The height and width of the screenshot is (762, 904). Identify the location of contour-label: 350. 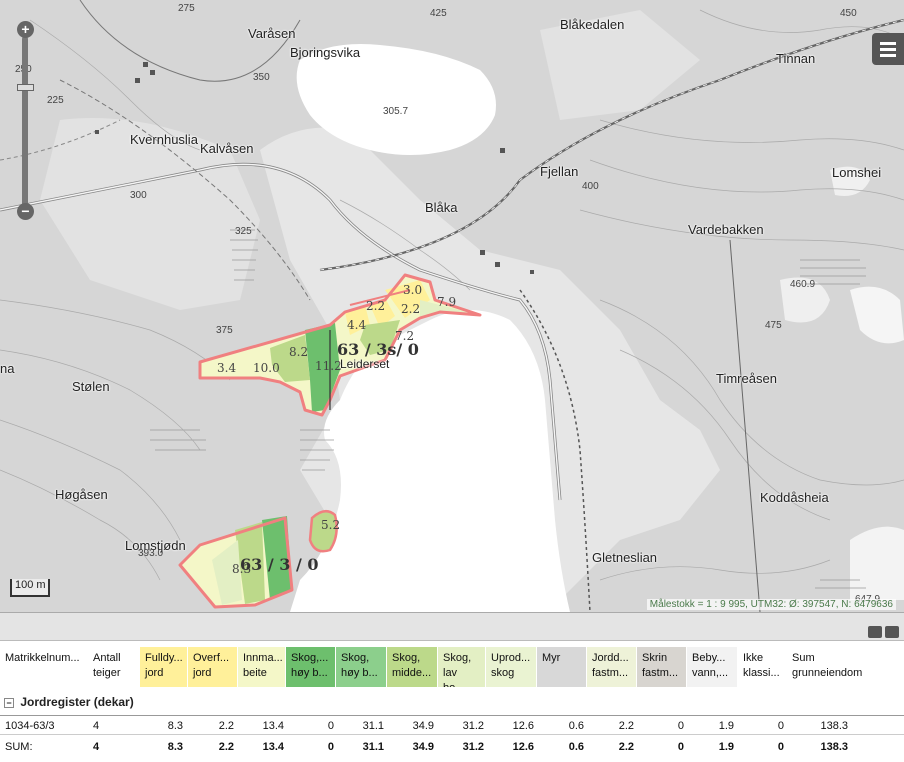
(261, 77).